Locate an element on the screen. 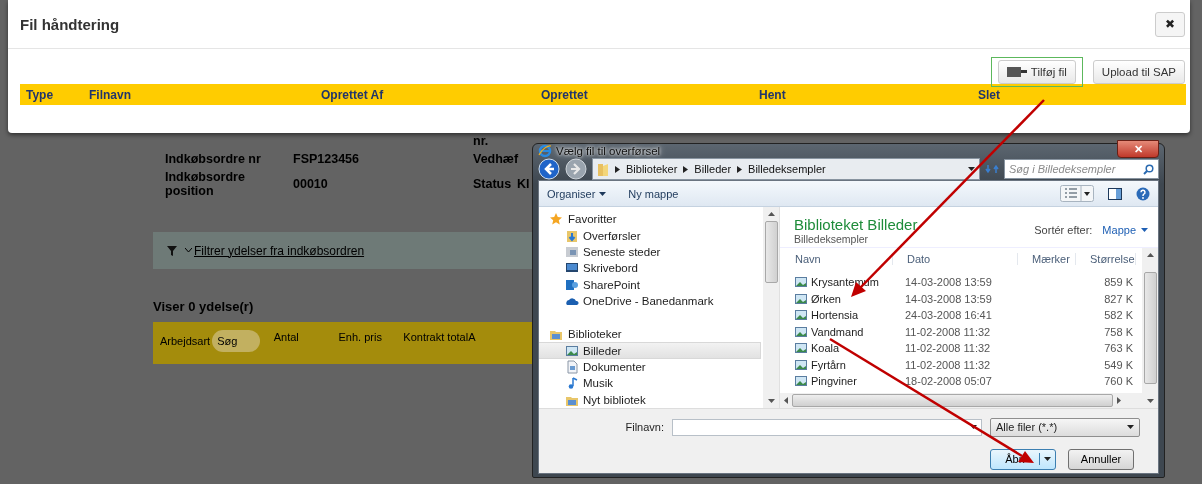 The image size is (1202, 484). modal-title: Fil håndtering is located at coordinates (70, 24).